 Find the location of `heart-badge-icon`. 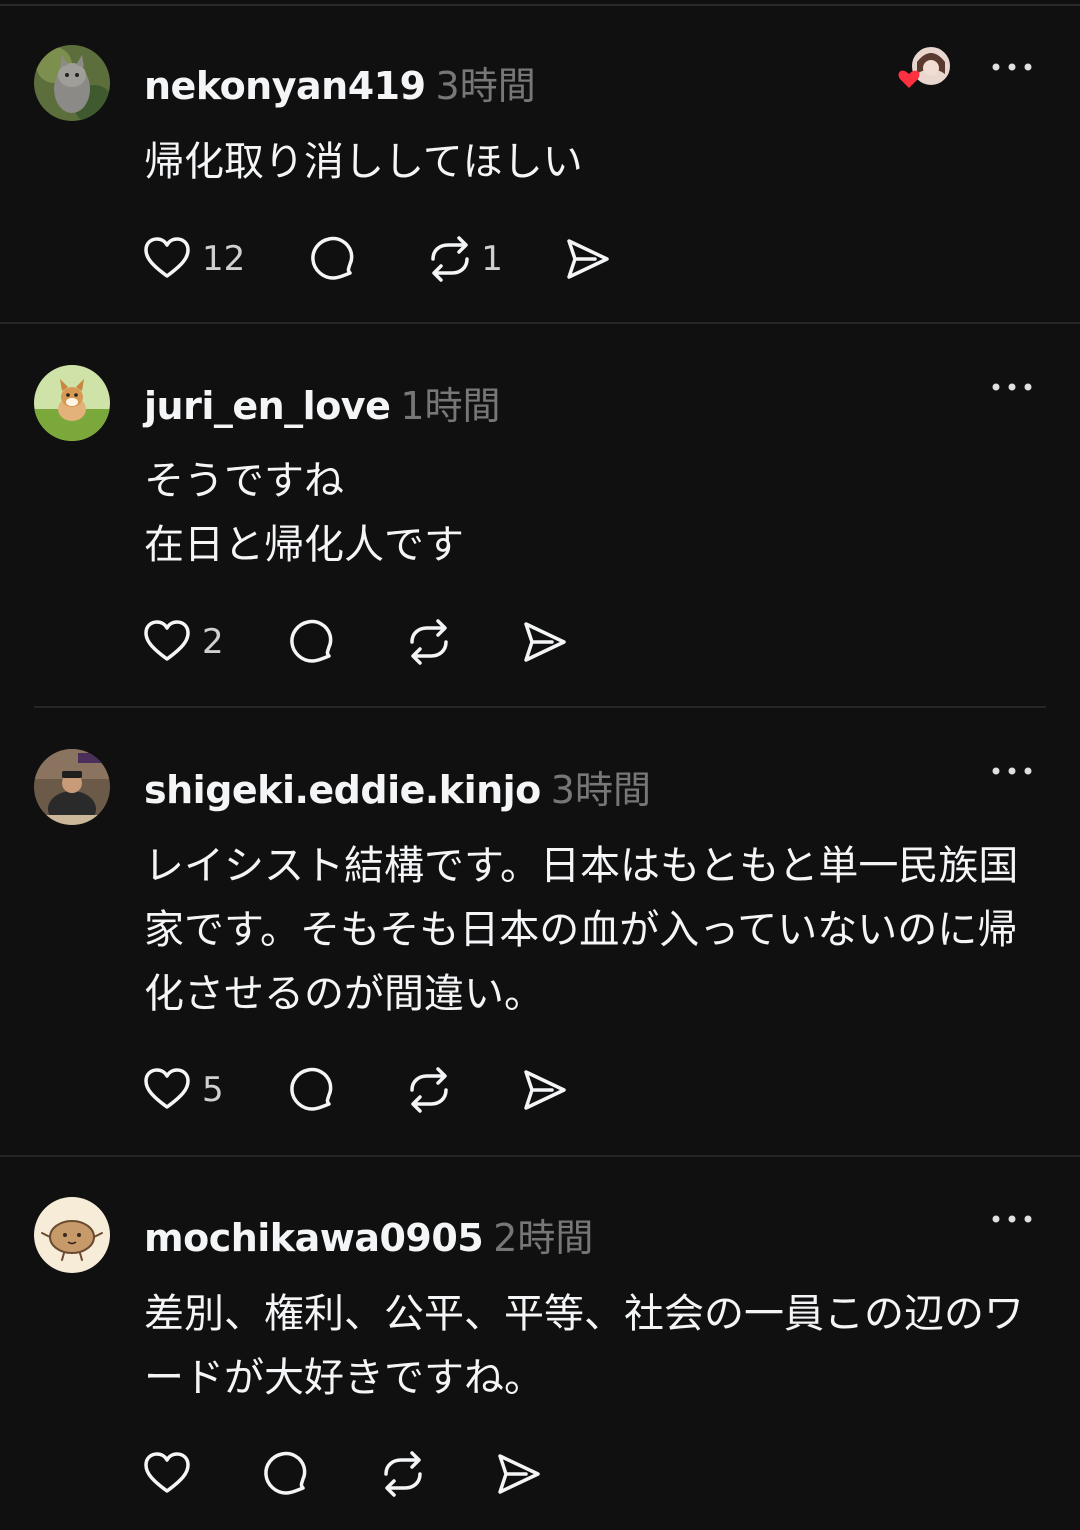

heart-badge-icon is located at coordinates (909, 79).